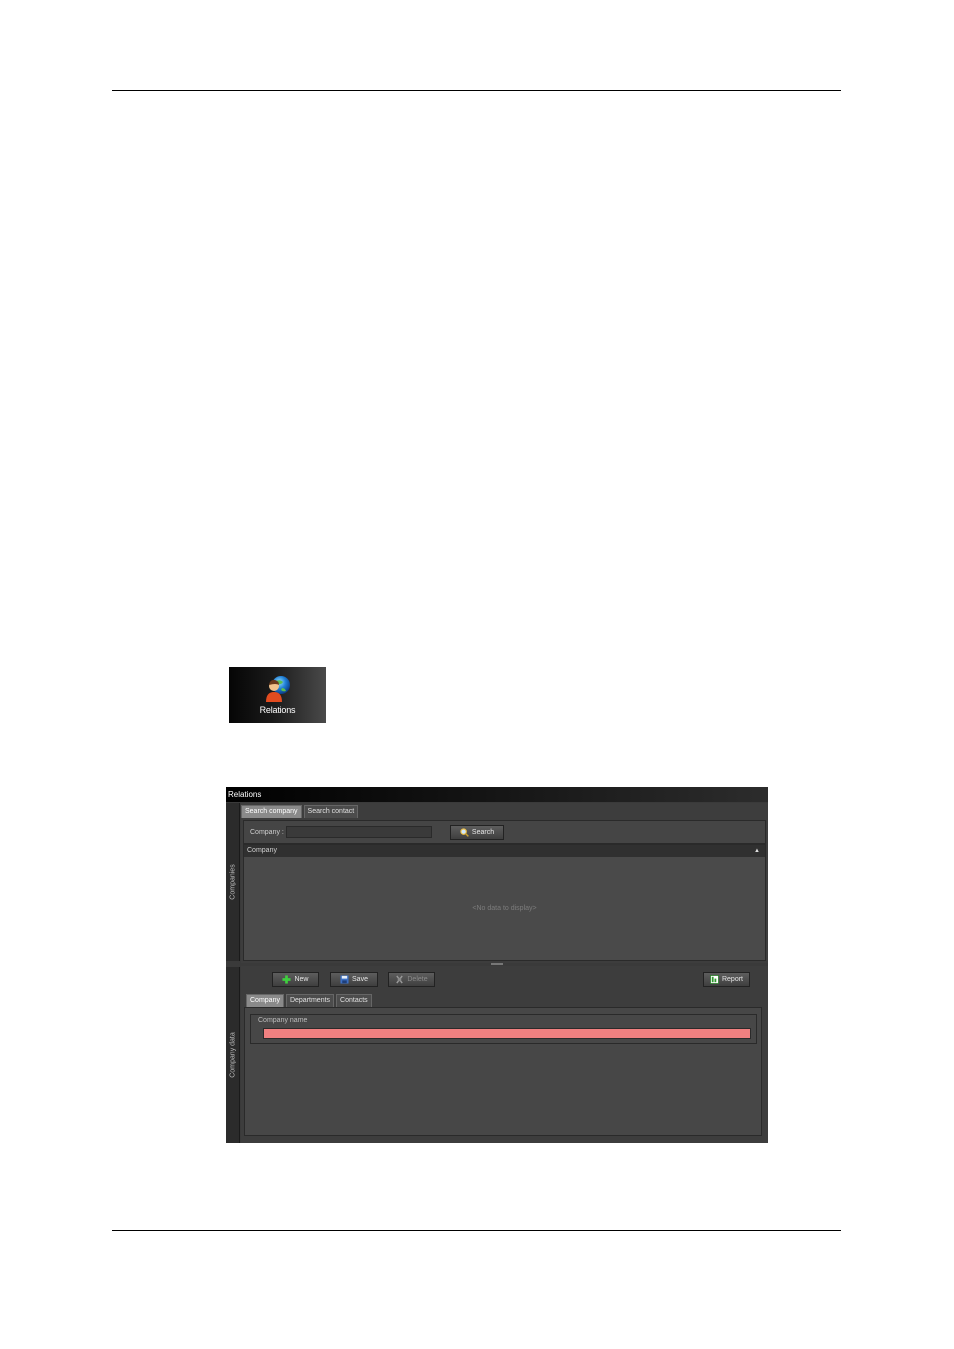 The image size is (954, 1349). What do you see at coordinates (360, 979) in the screenshot?
I see `save-button-label: Save` at bounding box center [360, 979].